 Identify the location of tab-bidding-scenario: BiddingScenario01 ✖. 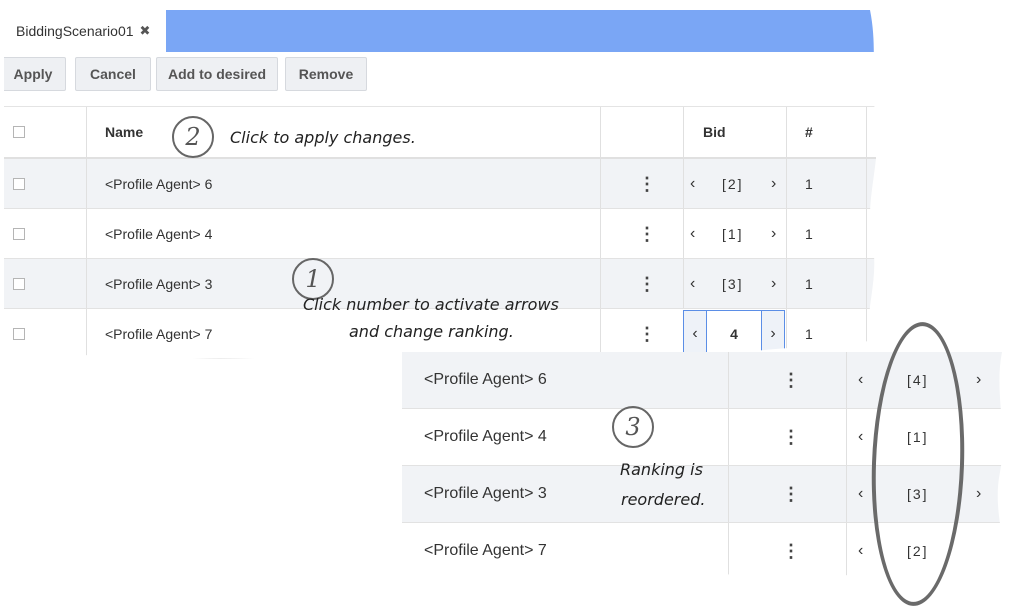
(85, 31).